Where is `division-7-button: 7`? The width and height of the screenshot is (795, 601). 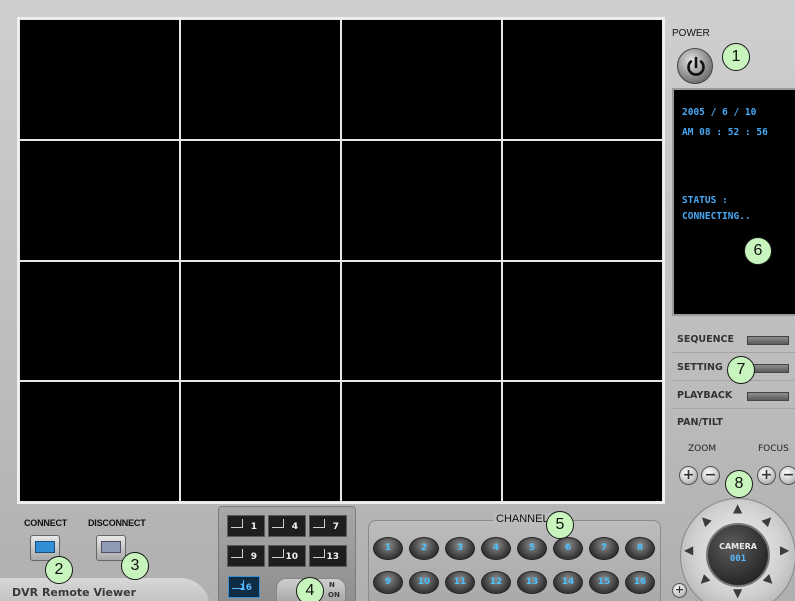
division-7-button: 7 is located at coordinates (328, 526).